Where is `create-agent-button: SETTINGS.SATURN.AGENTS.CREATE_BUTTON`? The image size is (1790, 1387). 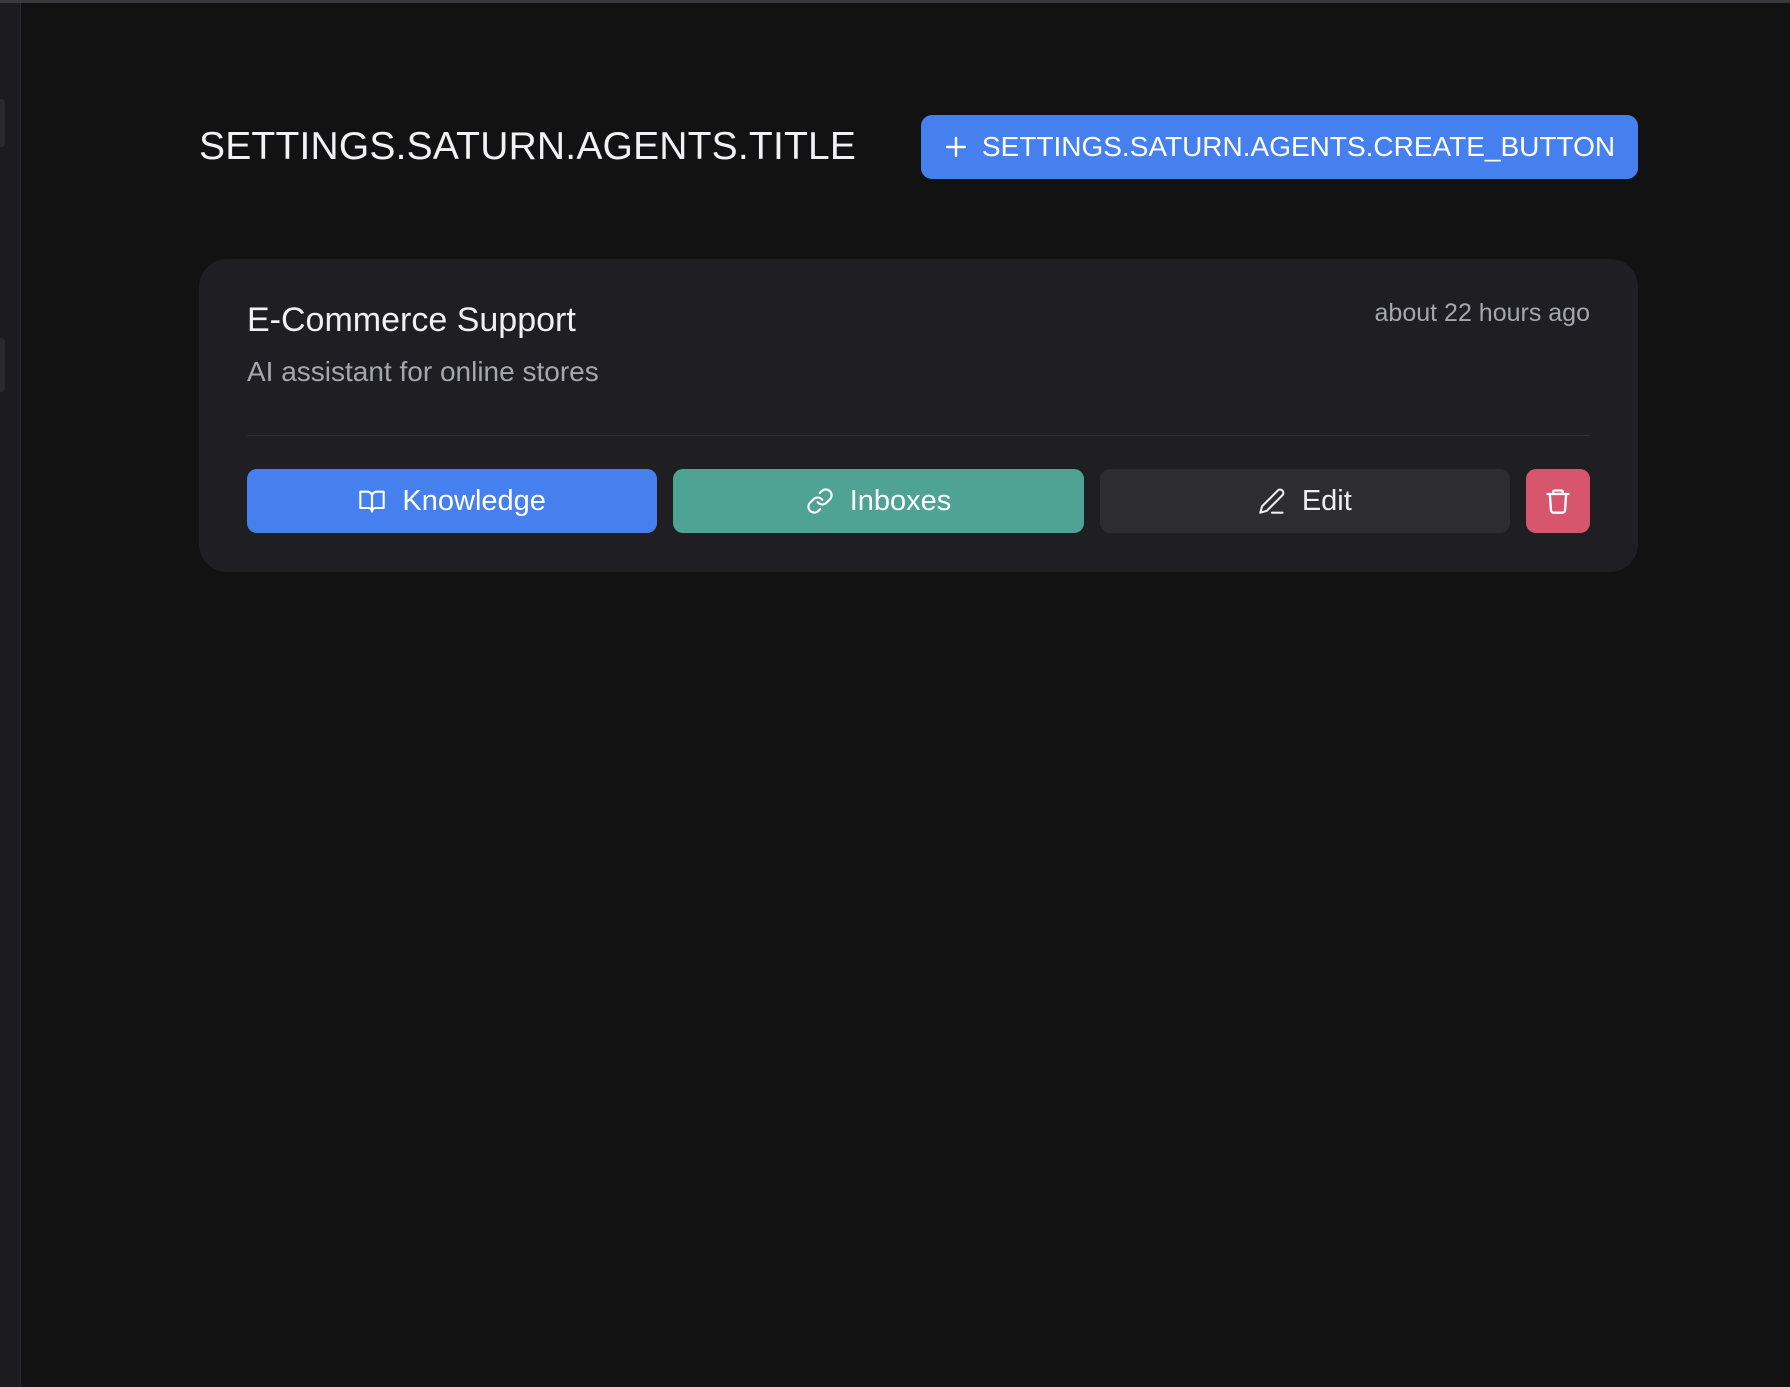 create-agent-button: SETTINGS.SATURN.AGENTS.CREATE_BUTTON is located at coordinates (1279, 147).